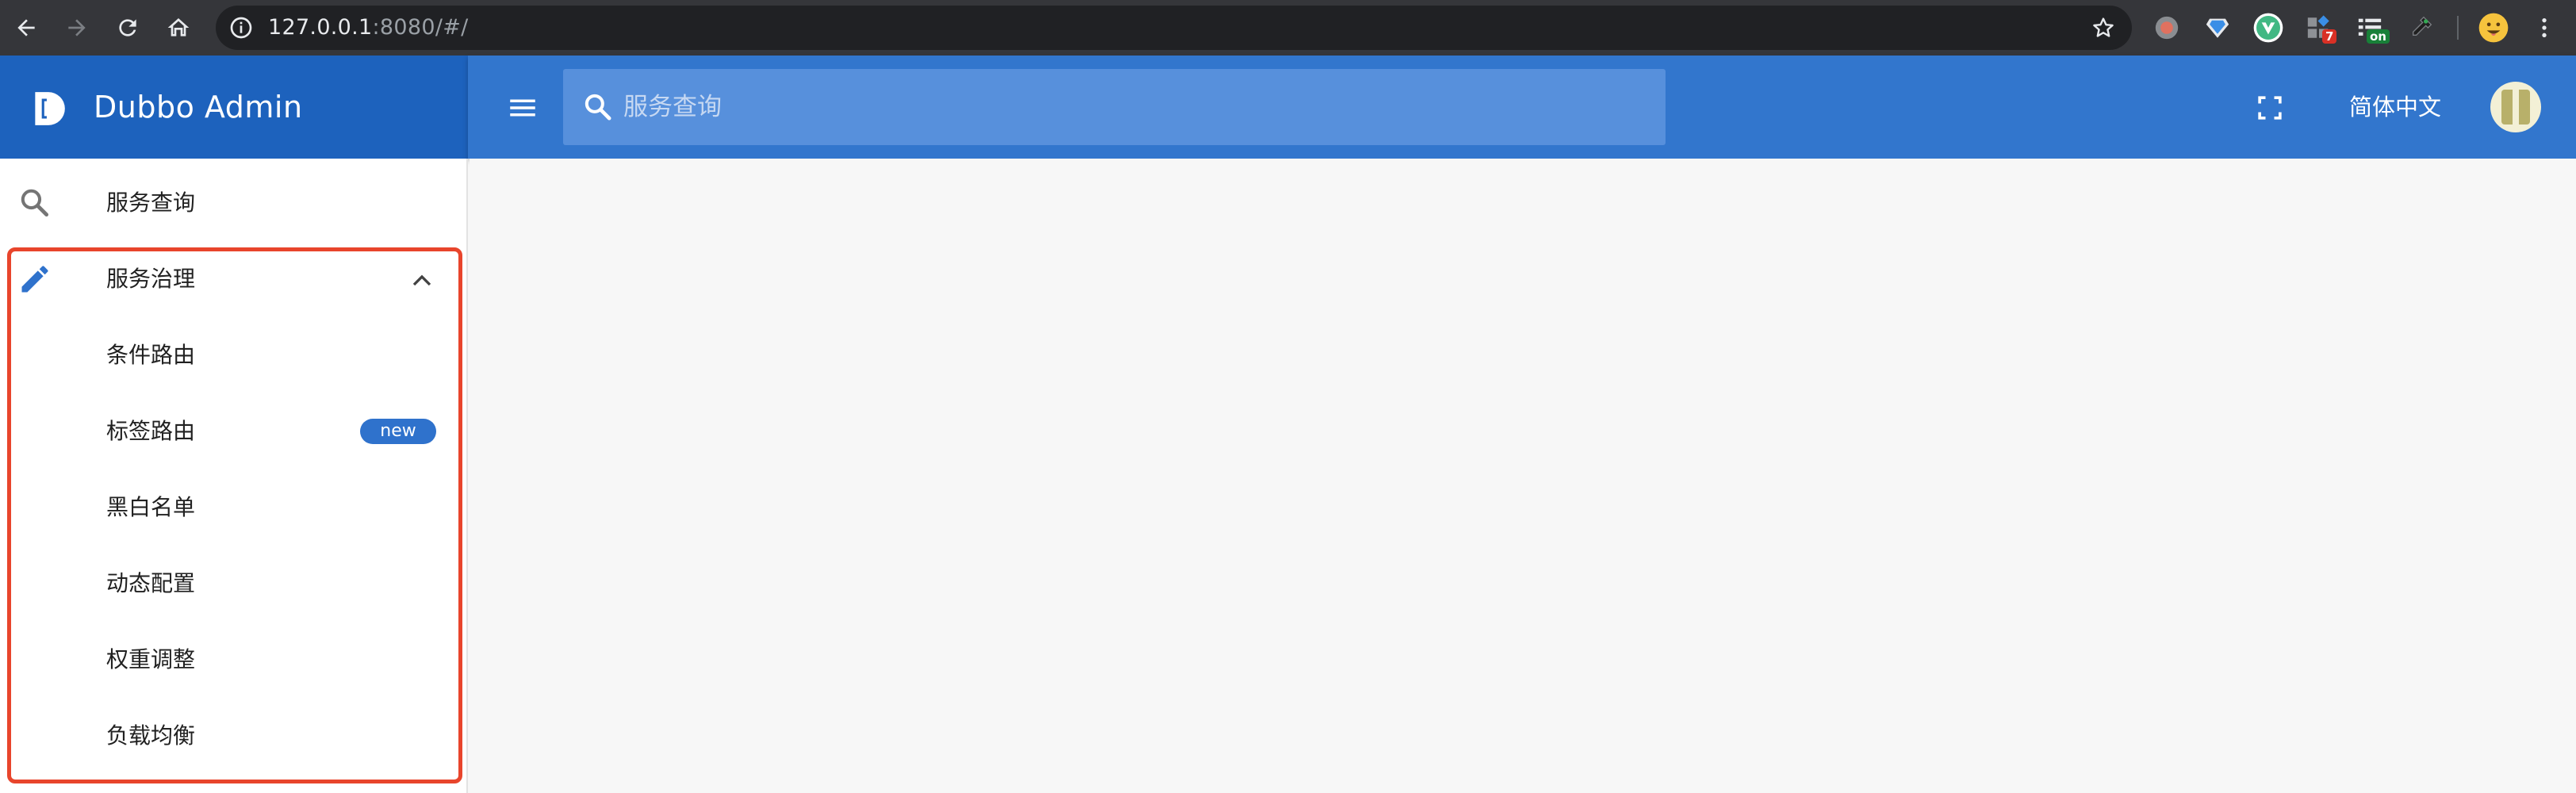  What do you see at coordinates (151, 507) in the screenshot?
I see `sidebar-subitem-label: 黑白名单` at bounding box center [151, 507].